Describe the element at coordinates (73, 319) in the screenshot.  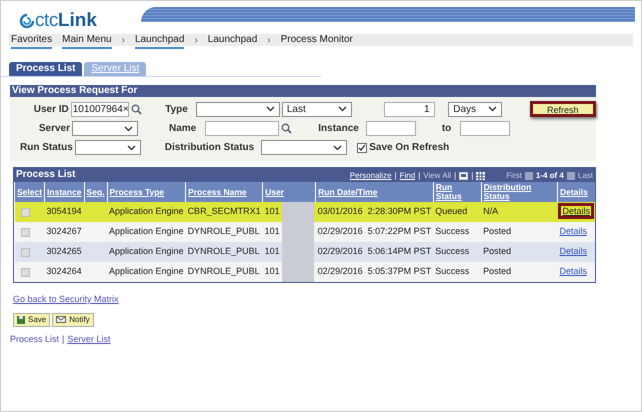
I see `notify-button: Notify` at that location.